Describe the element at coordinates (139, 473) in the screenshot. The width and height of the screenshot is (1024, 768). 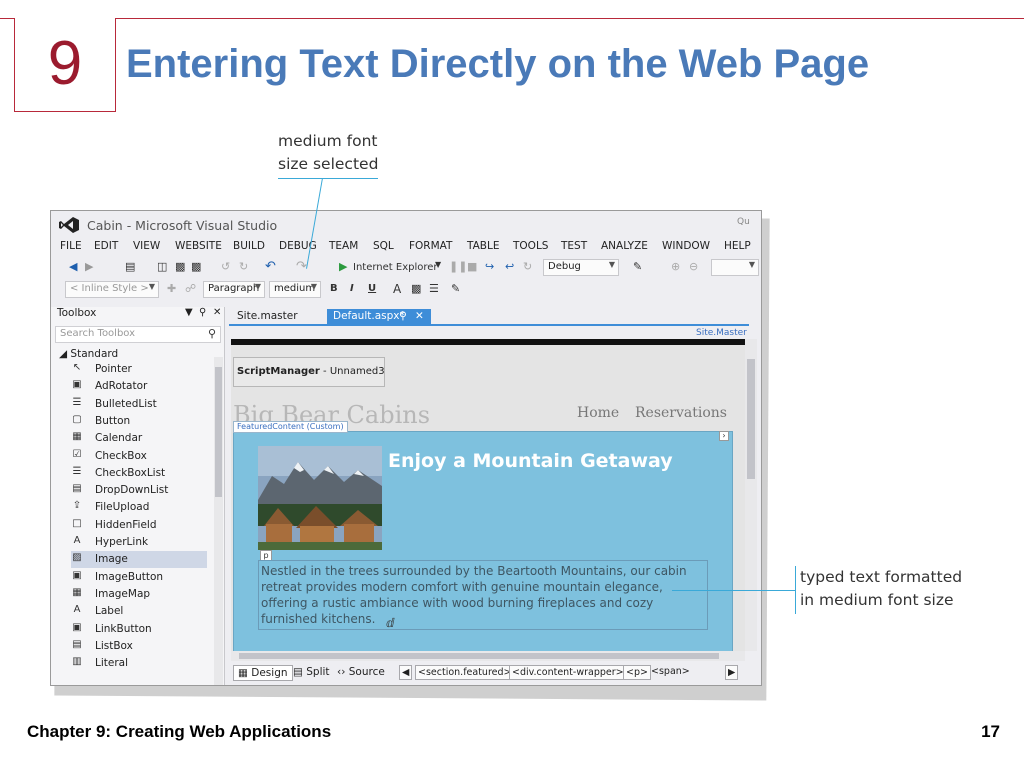
I see `toolbox-item-checkboxlist: ☰ CheckBoxList` at that location.